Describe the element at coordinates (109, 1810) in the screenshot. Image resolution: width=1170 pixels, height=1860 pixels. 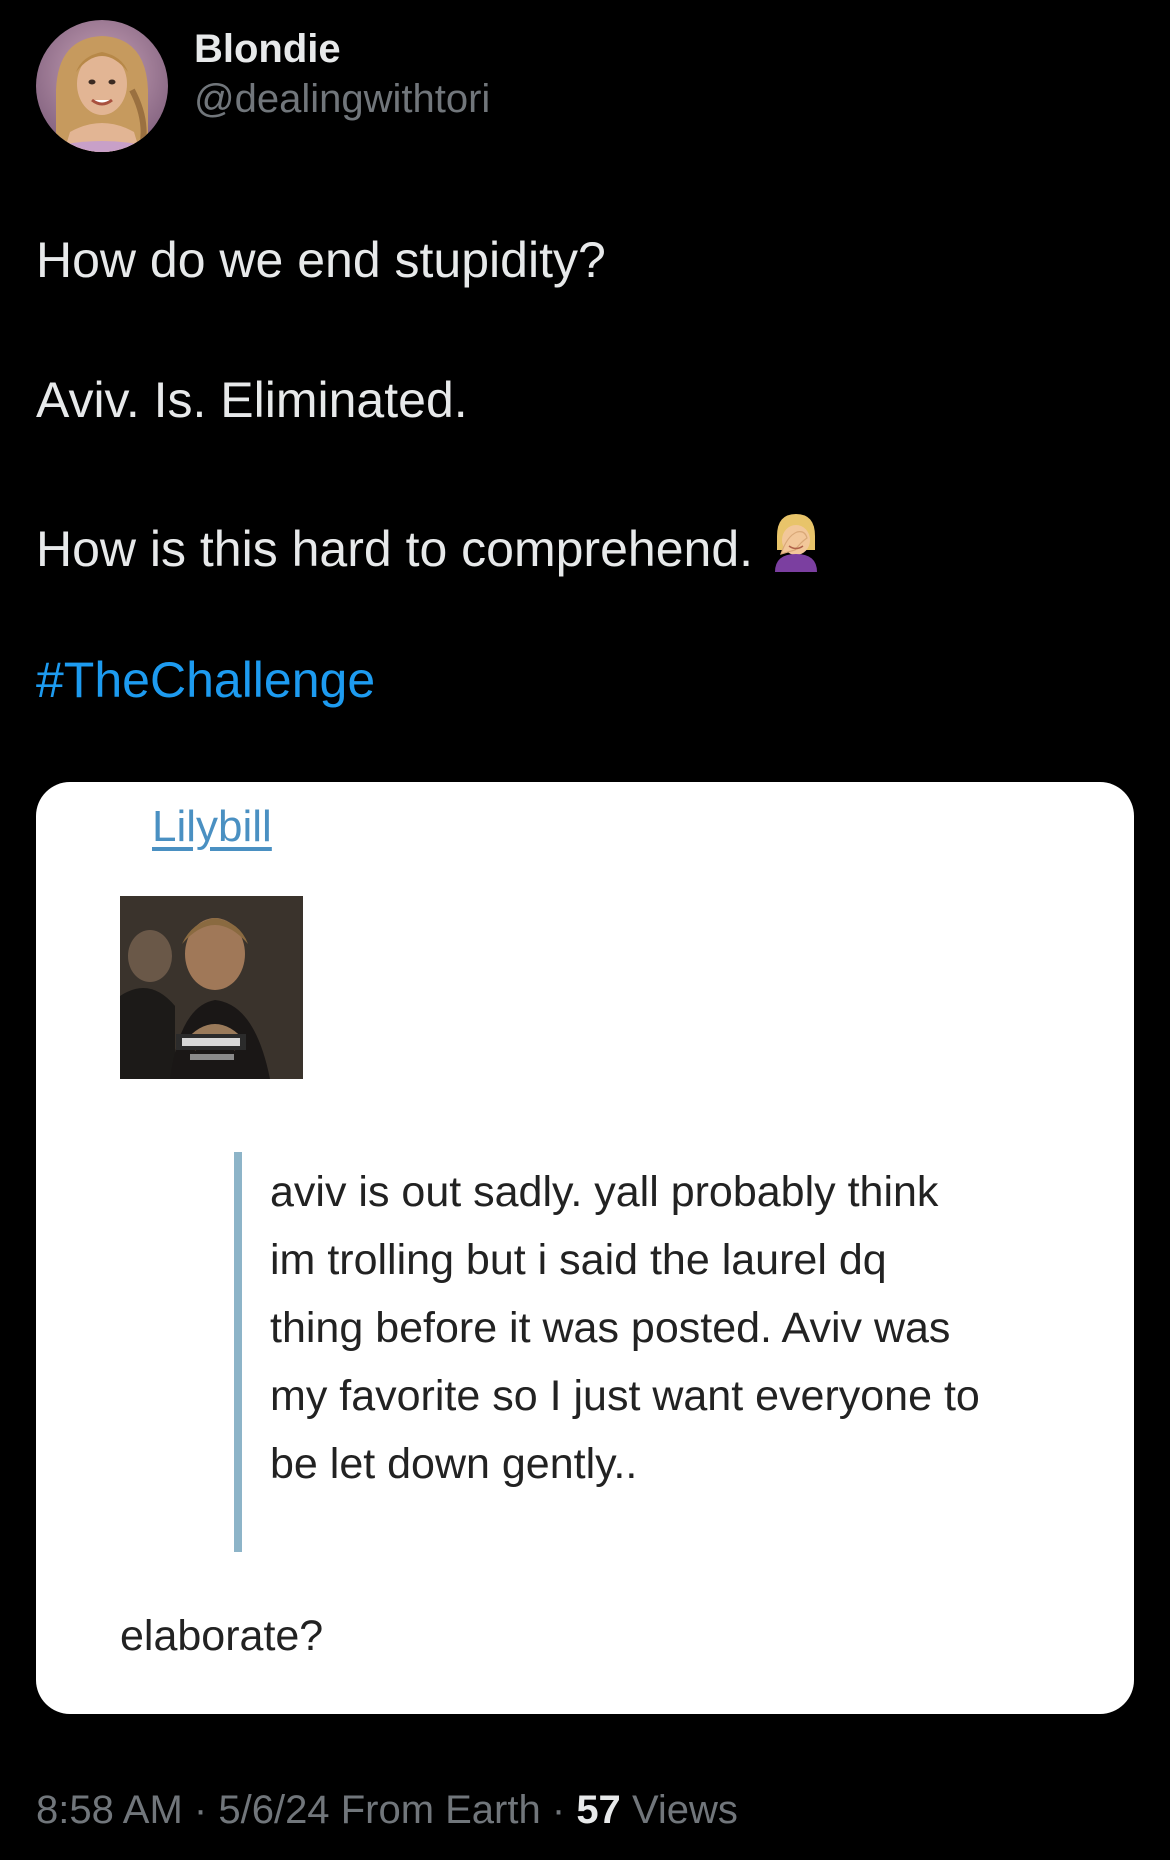
I see `tweet-time: 8:58 AM` at that location.